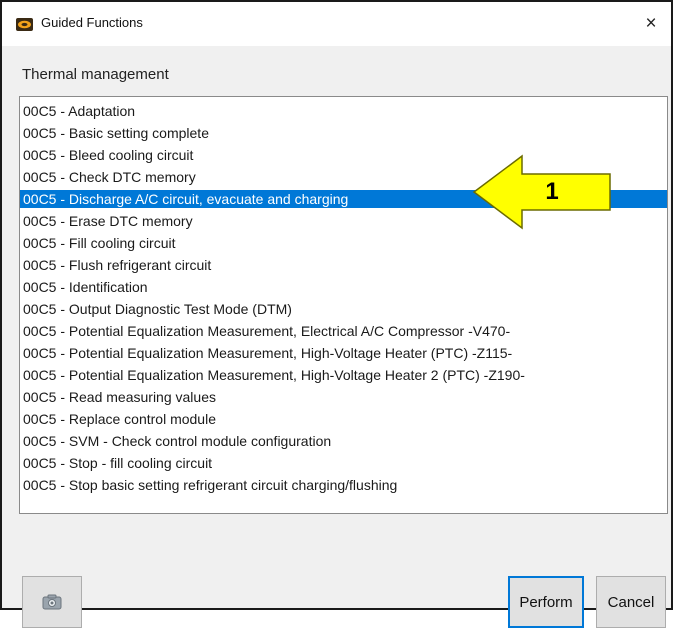 The width and height of the screenshot is (673, 628). I want to click on section-label: Thermal management, so click(95, 74).